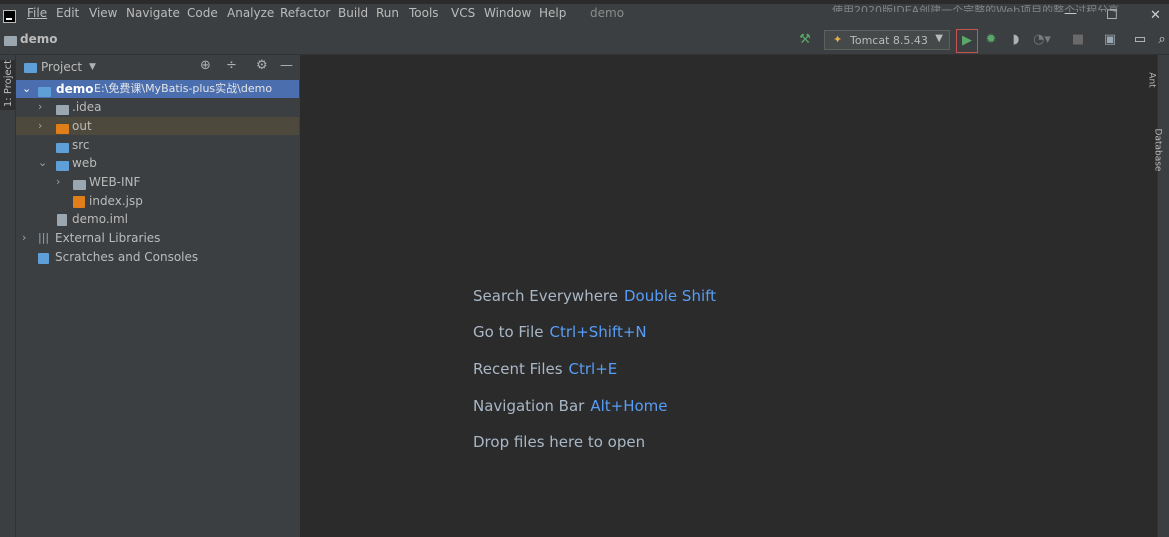  What do you see at coordinates (30, 69) in the screenshot?
I see `project-view-icon` at bounding box center [30, 69].